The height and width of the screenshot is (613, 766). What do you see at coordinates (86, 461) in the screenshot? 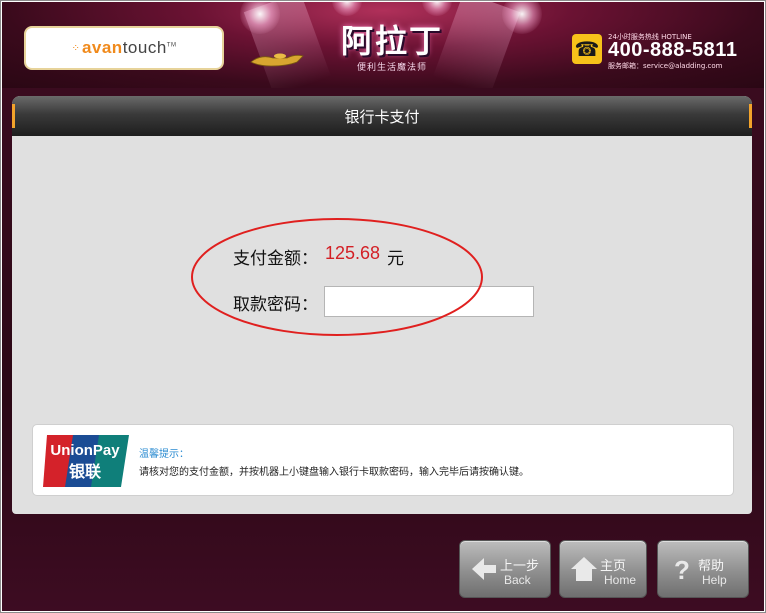
I see `unionpay-logo: UnionPay 银联` at bounding box center [86, 461].